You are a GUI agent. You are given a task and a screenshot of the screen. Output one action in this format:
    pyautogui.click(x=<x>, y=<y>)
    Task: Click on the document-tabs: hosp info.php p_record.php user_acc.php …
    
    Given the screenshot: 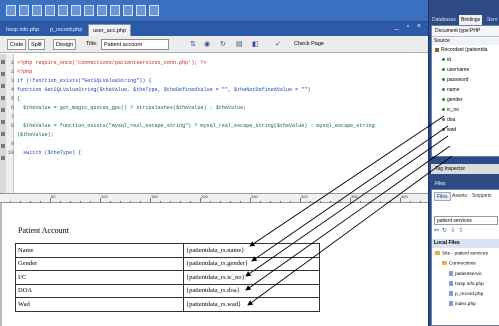 What is the action you would take?
    pyautogui.click(x=214, y=29)
    